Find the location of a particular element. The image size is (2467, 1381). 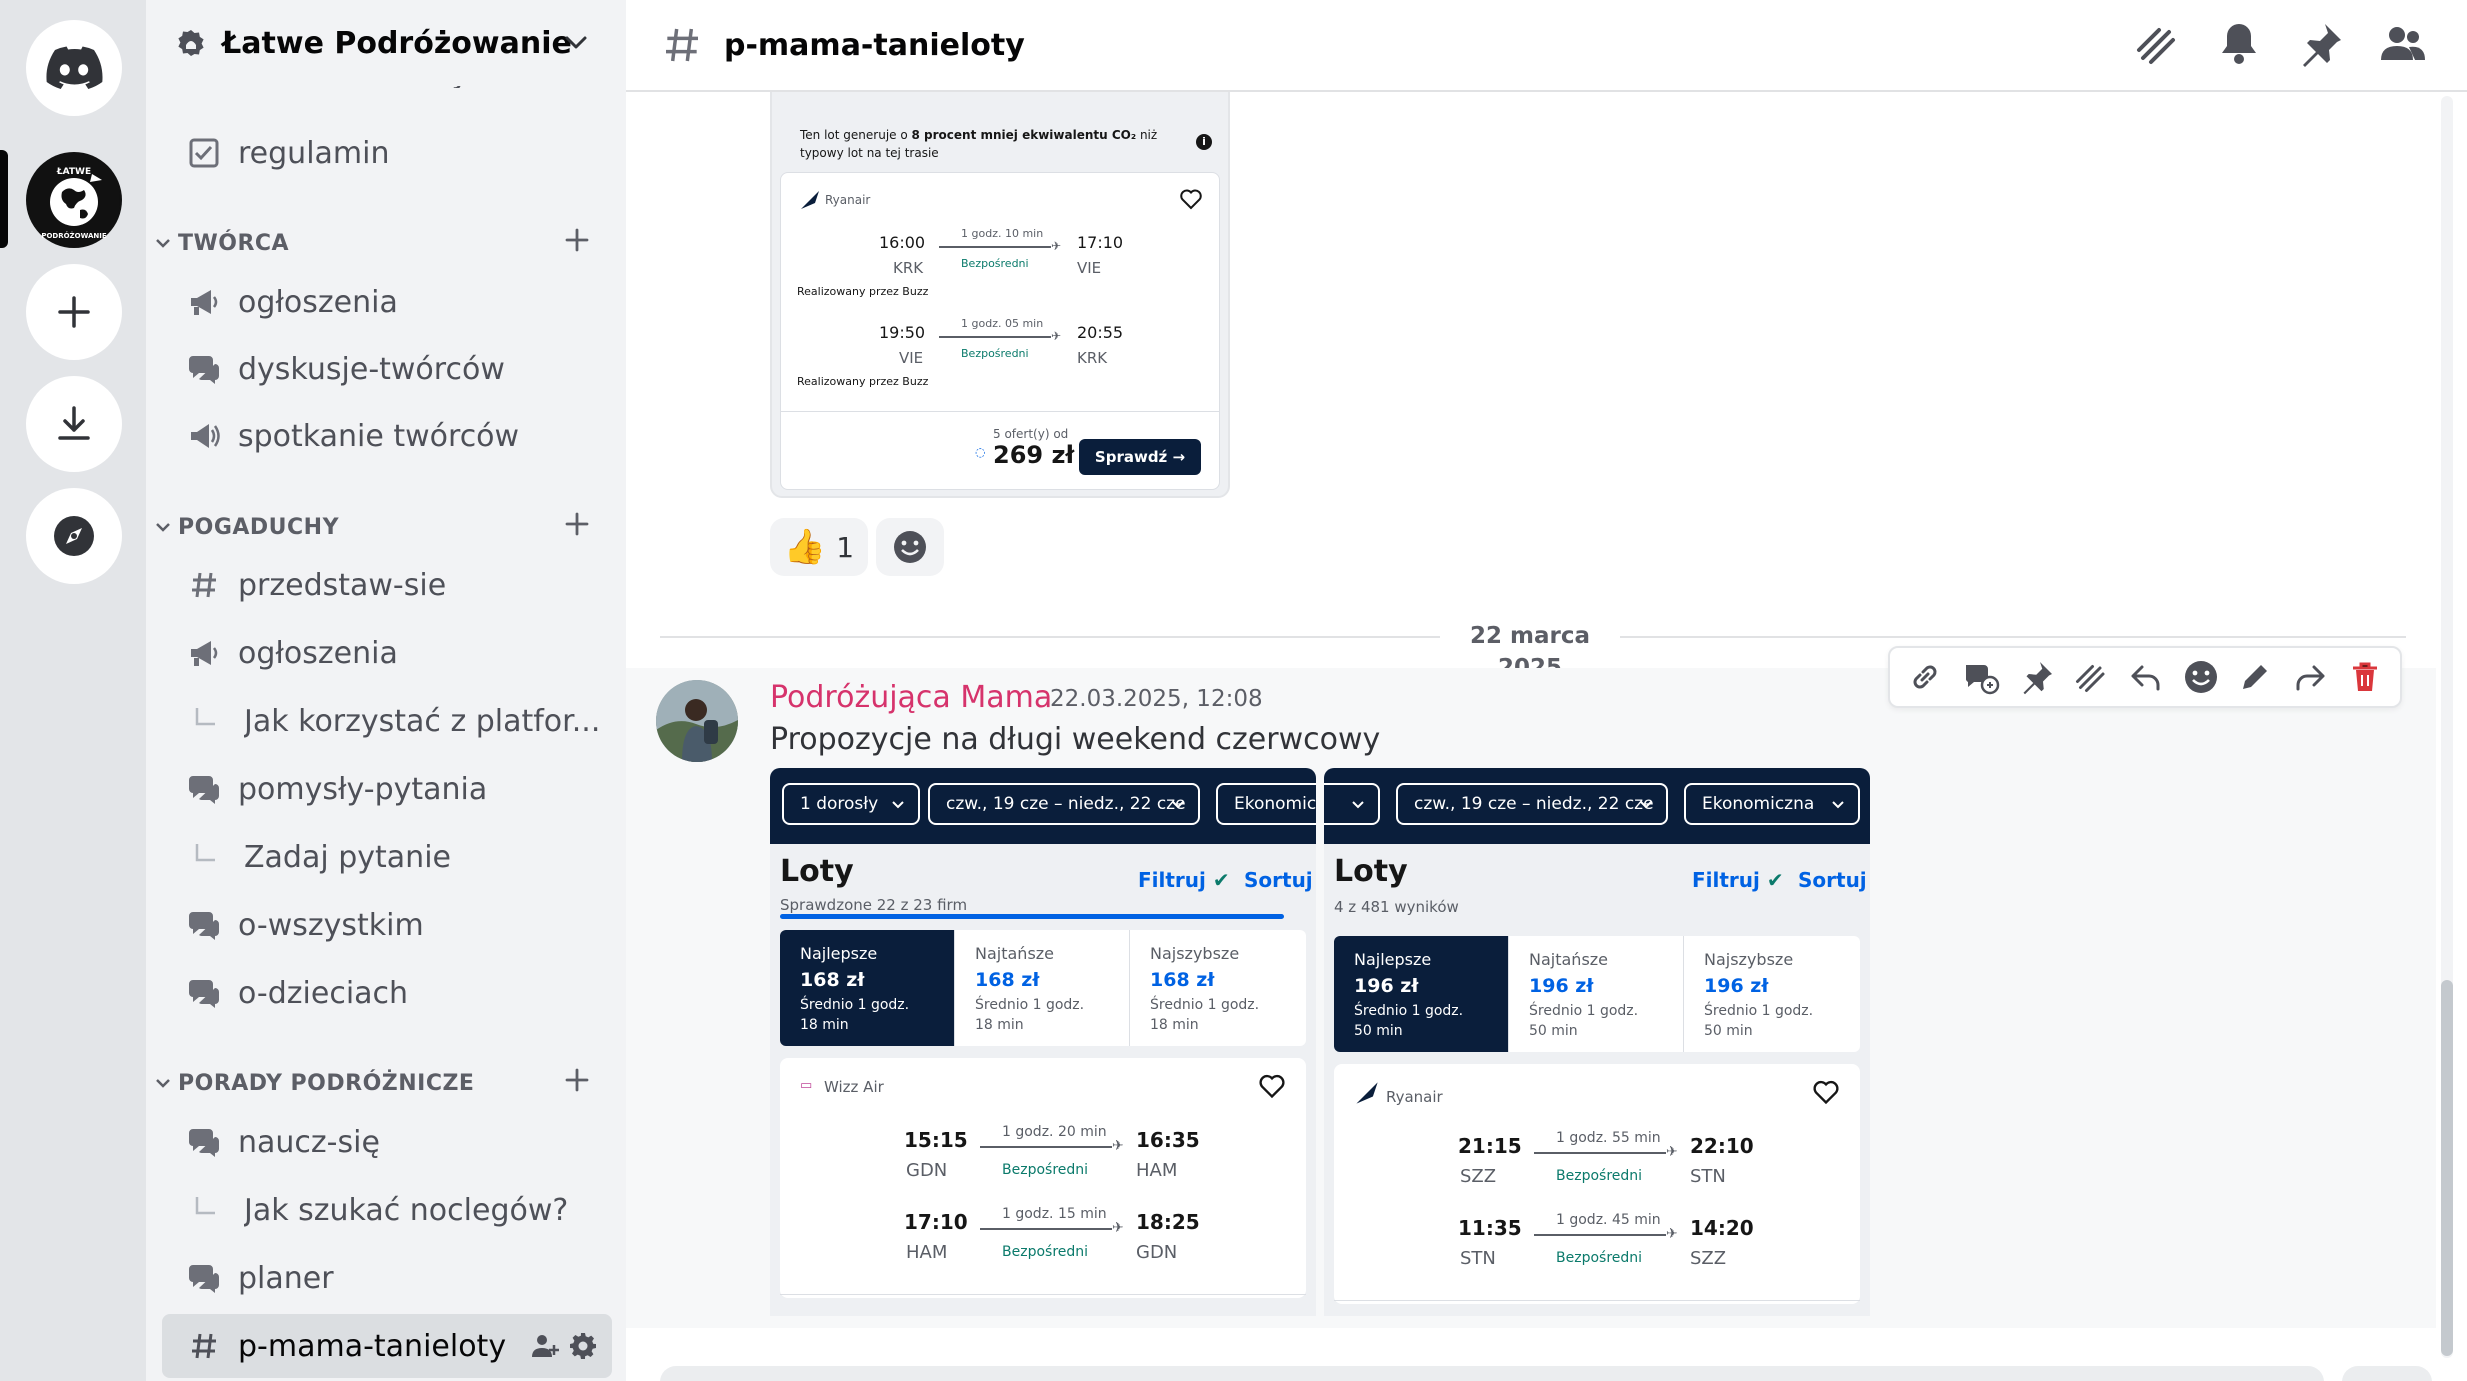

scrollbar-thumb is located at coordinates (2447, 1168).